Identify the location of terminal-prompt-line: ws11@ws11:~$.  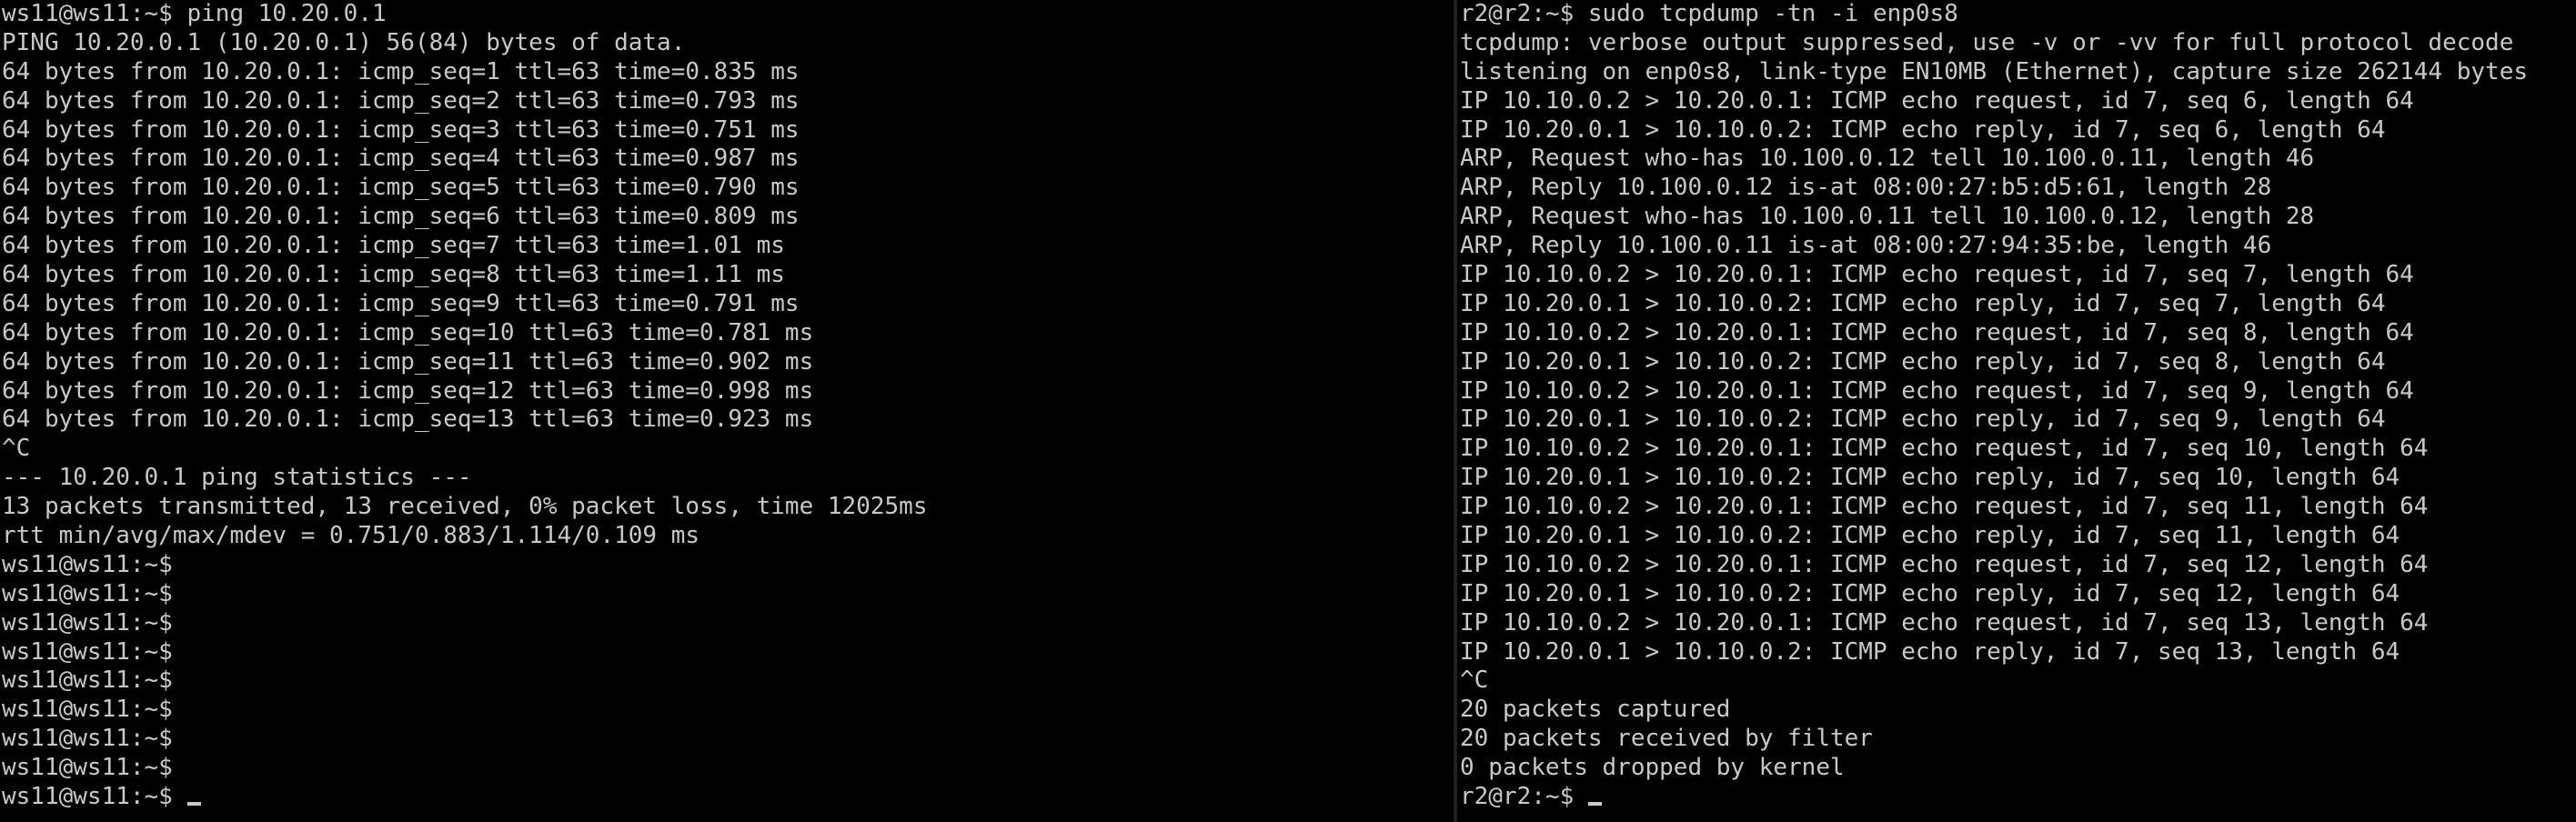
(727, 797).